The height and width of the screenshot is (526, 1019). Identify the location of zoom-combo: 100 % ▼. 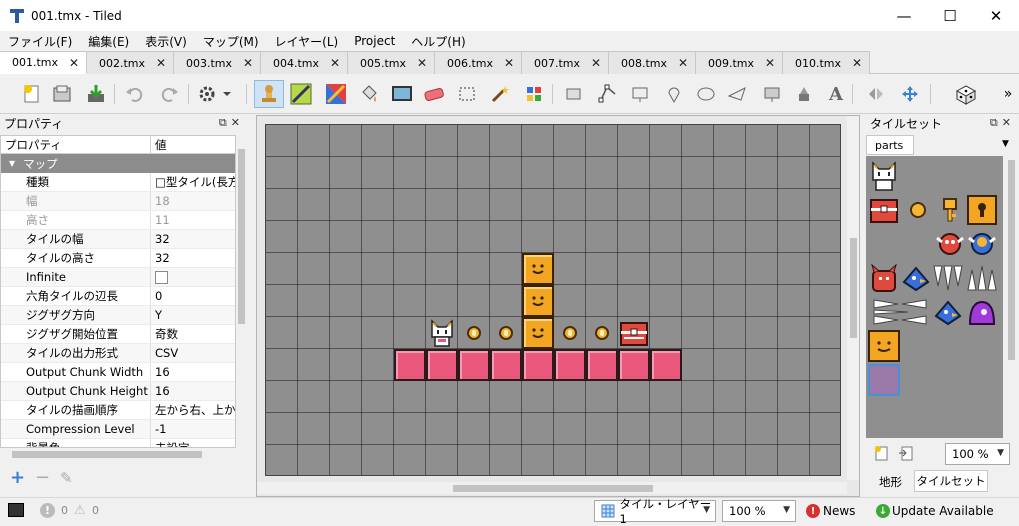
(759, 511).